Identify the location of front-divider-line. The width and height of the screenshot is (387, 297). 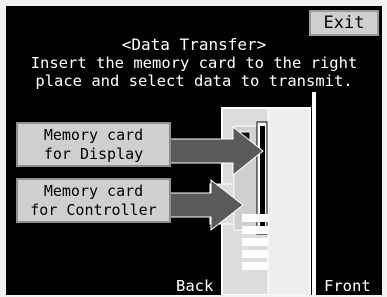
(314, 193).